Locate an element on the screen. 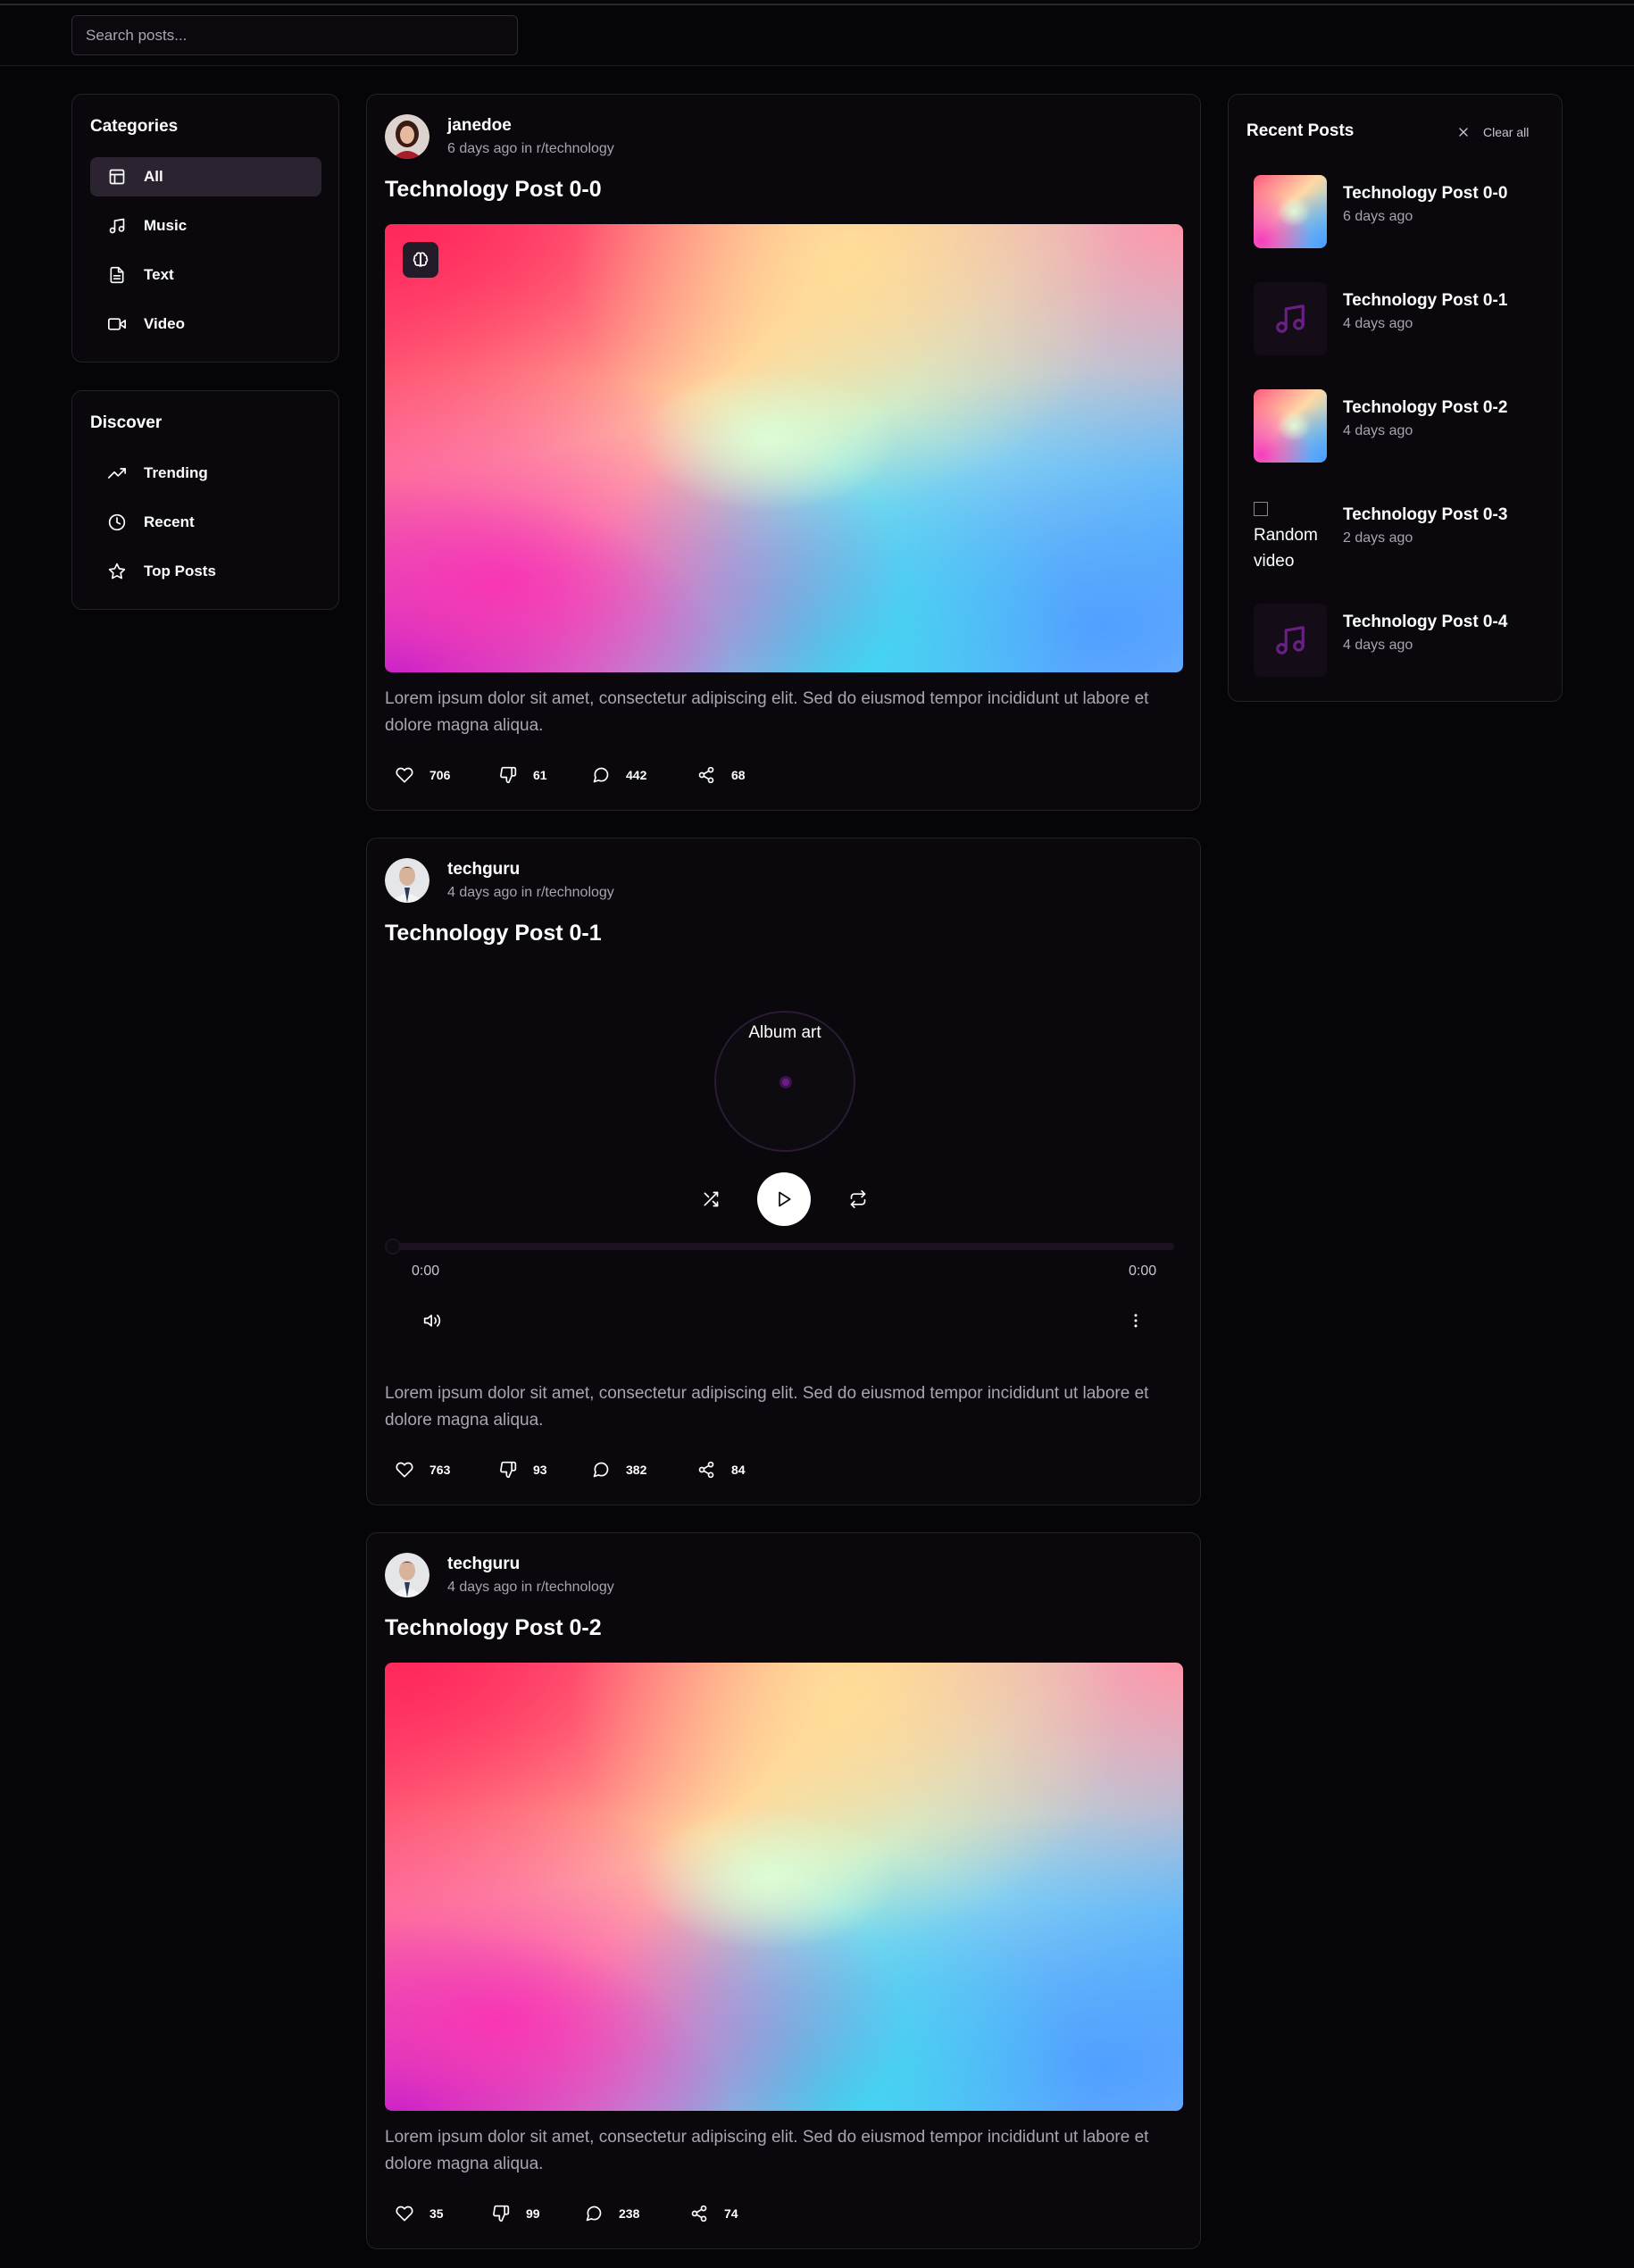  progress-handle is located at coordinates (393, 1246).